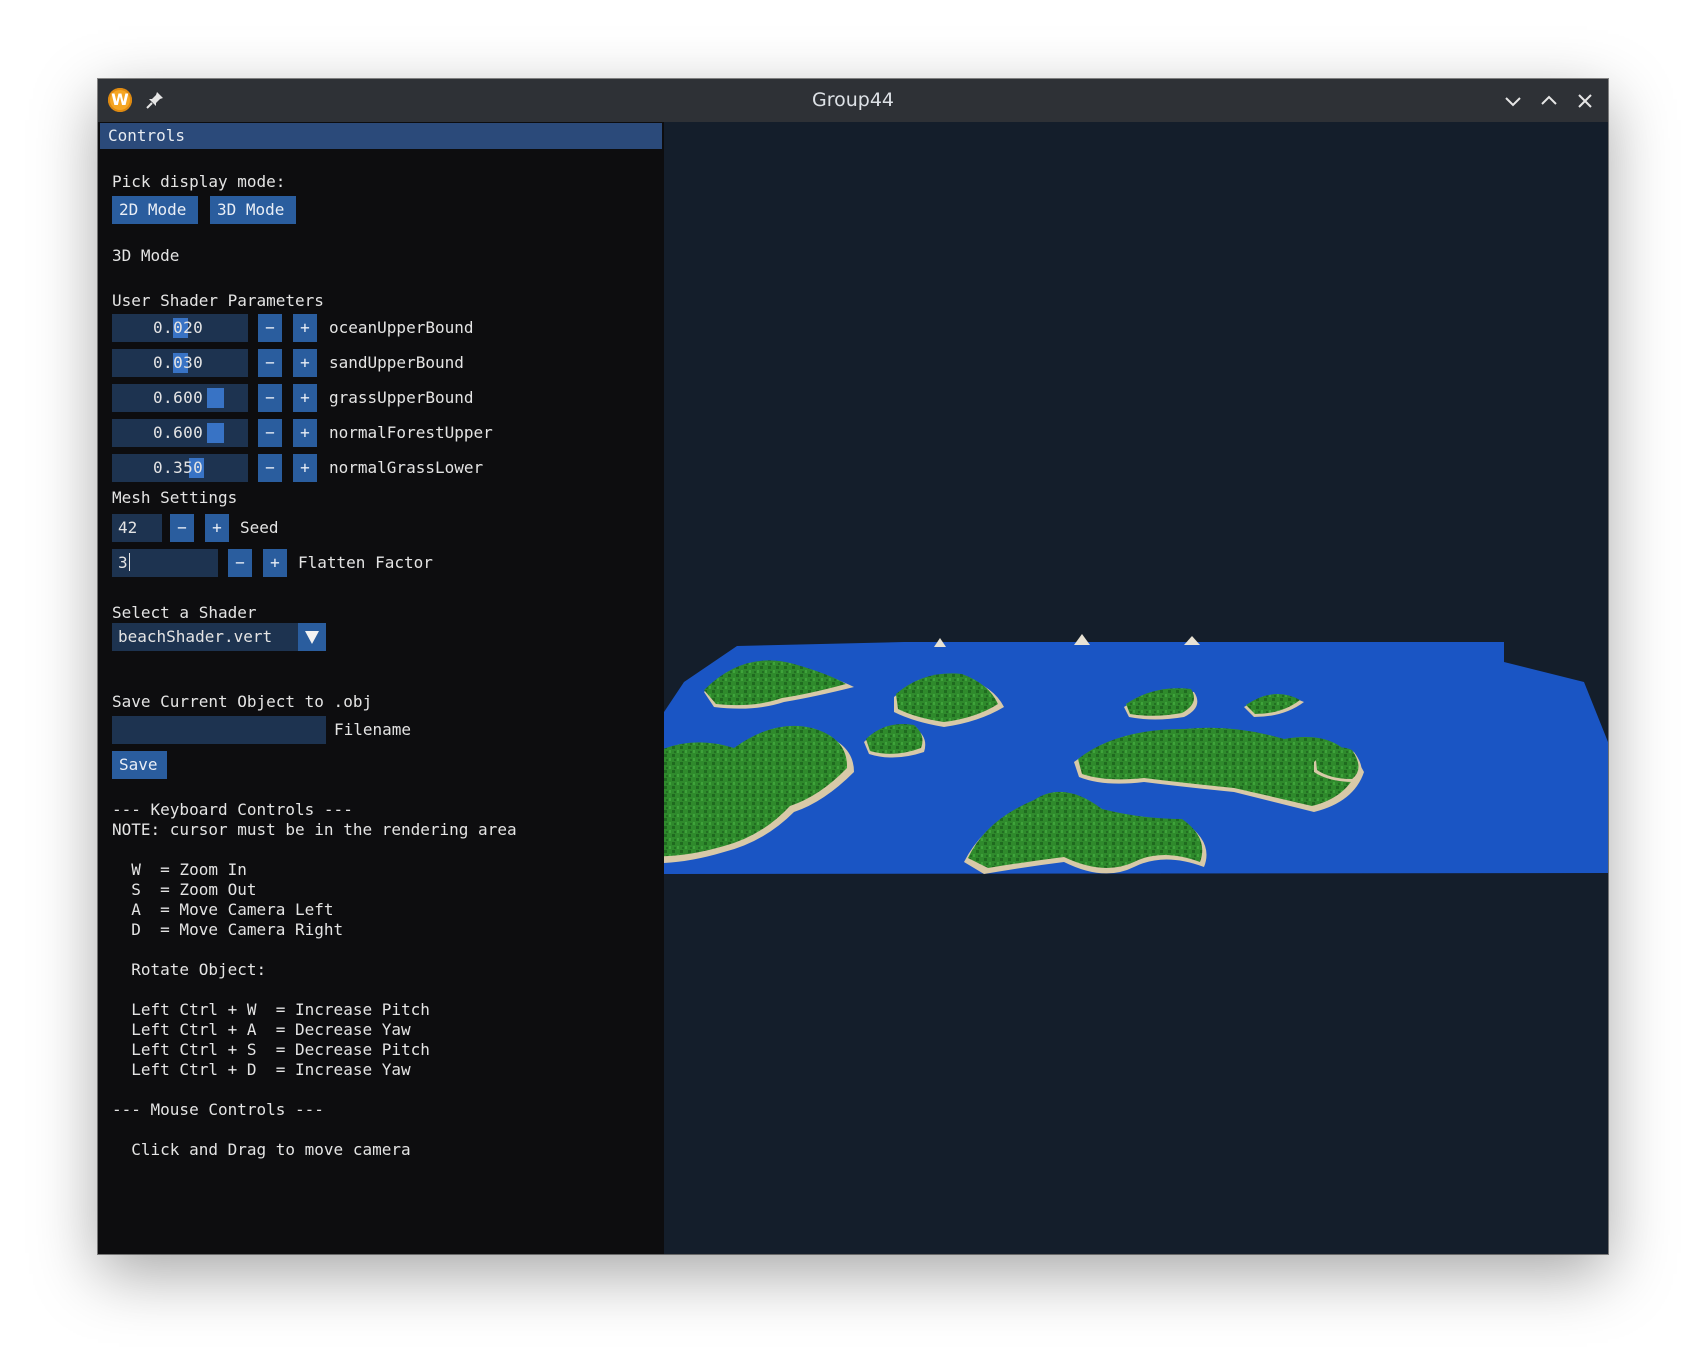  Describe the element at coordinates (228, 929) in the screenshot. I see `key-help-line: D = Move Camera Right` at that location.